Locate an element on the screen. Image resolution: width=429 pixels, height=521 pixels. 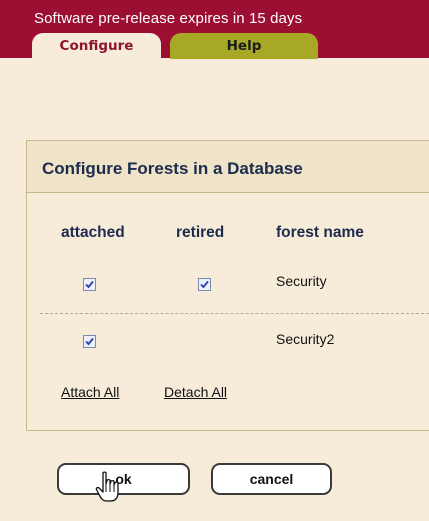
tab-help: Help is located at coordinates (244, 46).